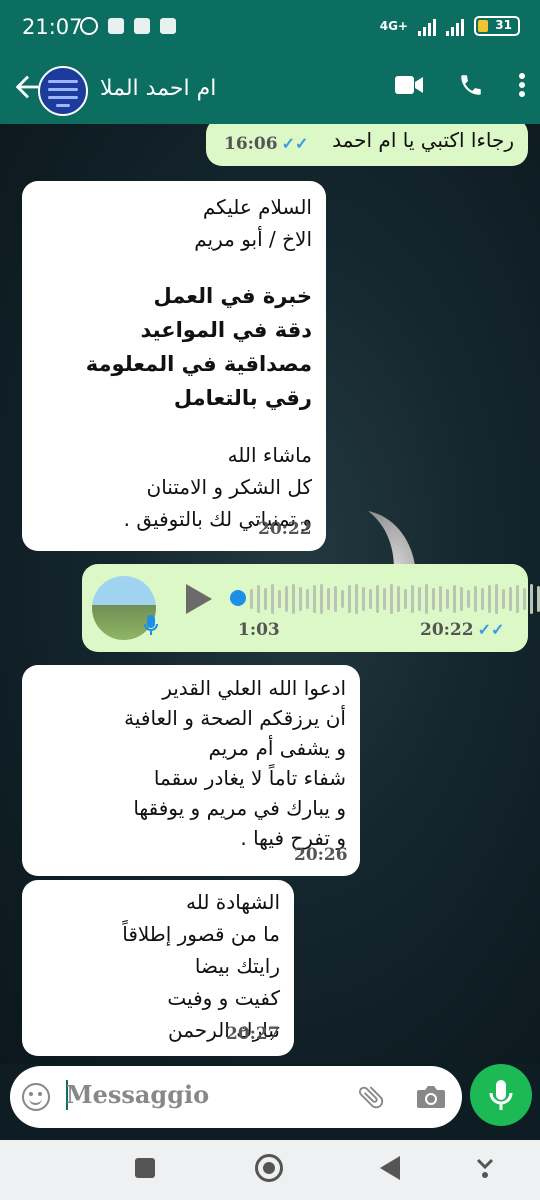 The width and height of the screenshot is (540, 1200). Describe the element at coordinates (253, 239) in the screenshot. I see `message-text: الاخ / أبو مريم` at that location.